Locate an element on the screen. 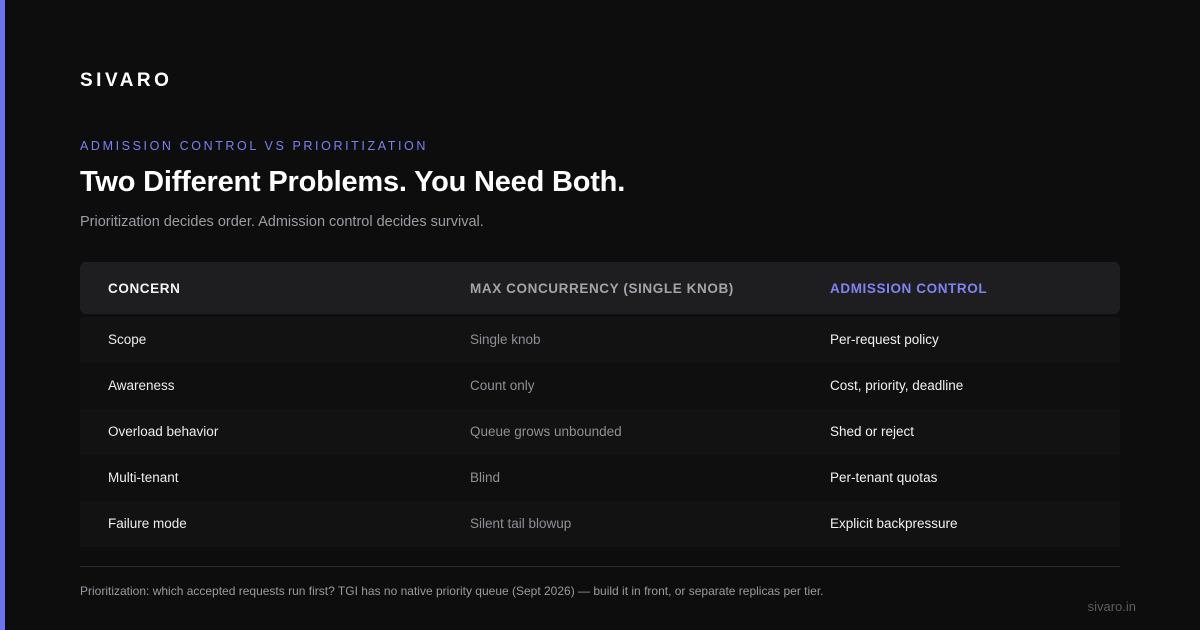  concern-cell: Multi-tenant is located at coordinates (143, 477).